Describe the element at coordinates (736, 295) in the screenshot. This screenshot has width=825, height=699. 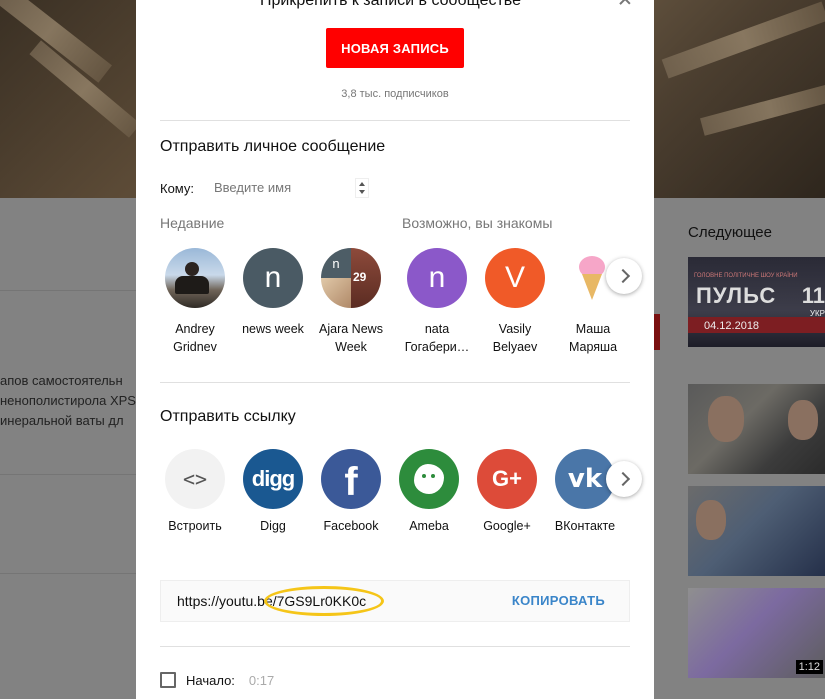
I see `thumbnail-title: ПУЛЬС` at that location.